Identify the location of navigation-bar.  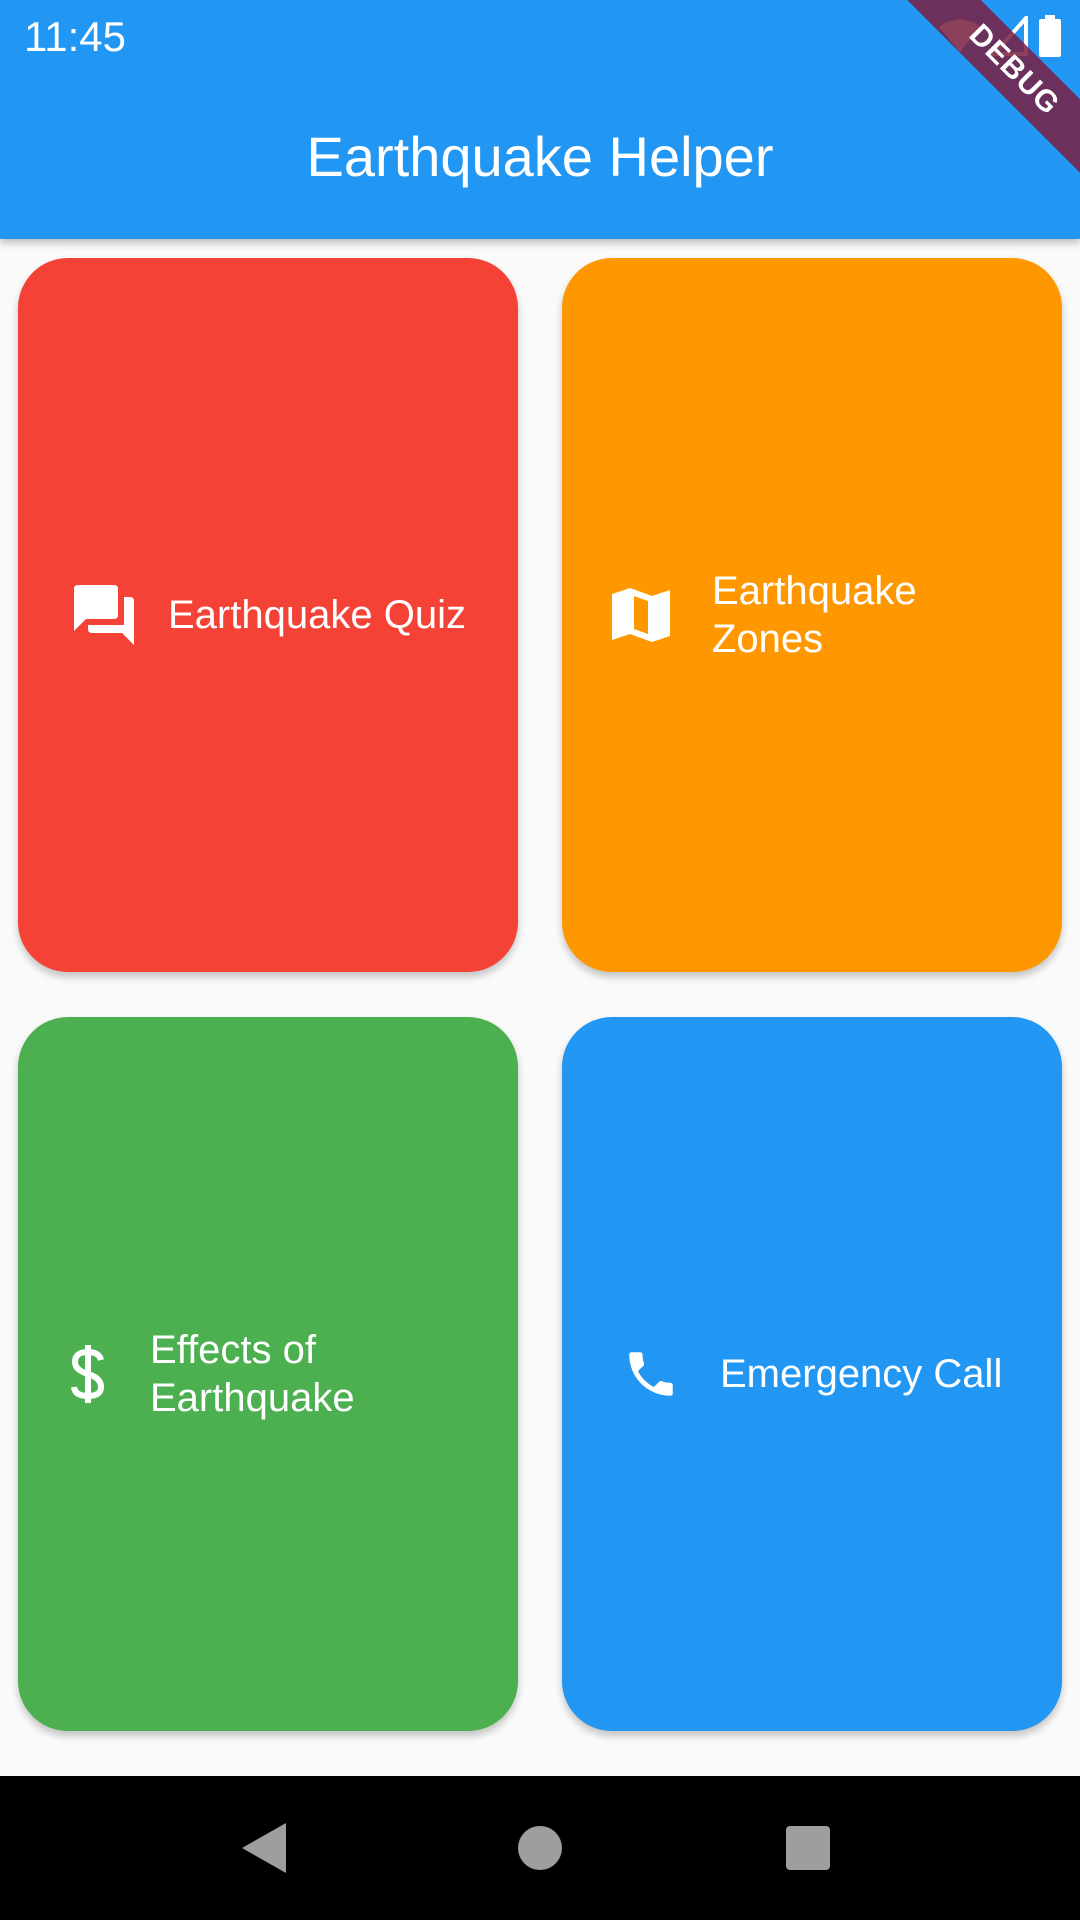
(540, 1848).